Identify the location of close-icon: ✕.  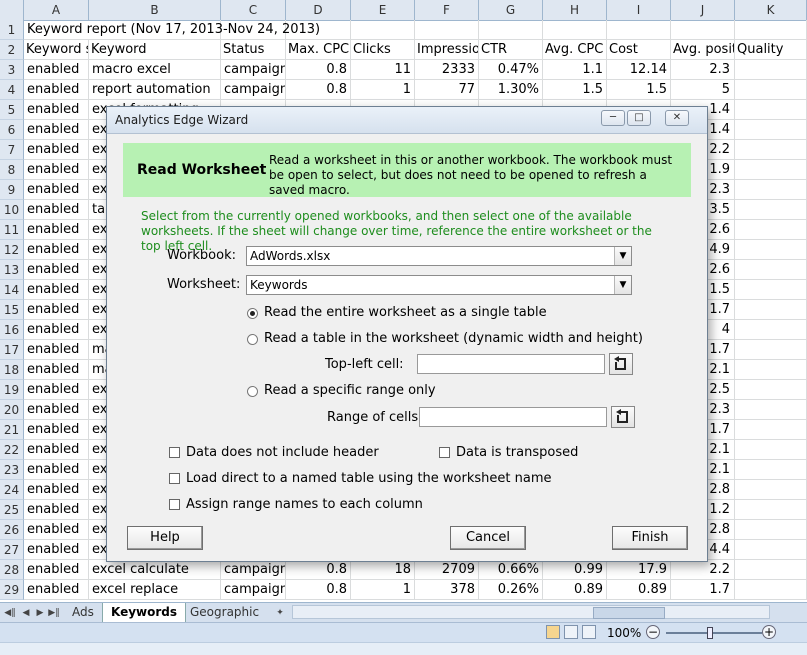
(677, 118).